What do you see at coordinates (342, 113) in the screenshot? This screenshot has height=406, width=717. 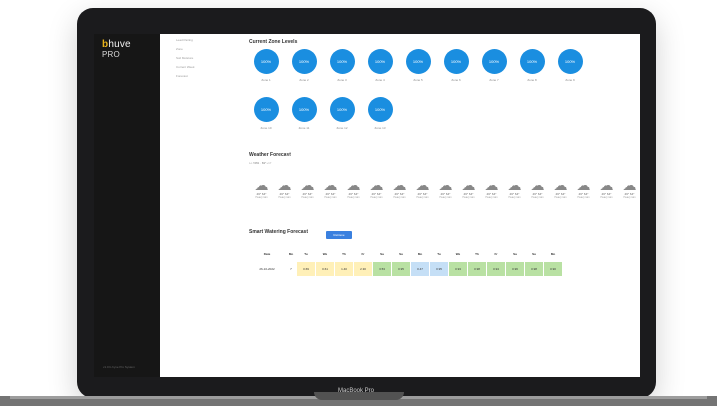 I see `zone-12: 100% Zone 12` at bounding box center [342, 113].